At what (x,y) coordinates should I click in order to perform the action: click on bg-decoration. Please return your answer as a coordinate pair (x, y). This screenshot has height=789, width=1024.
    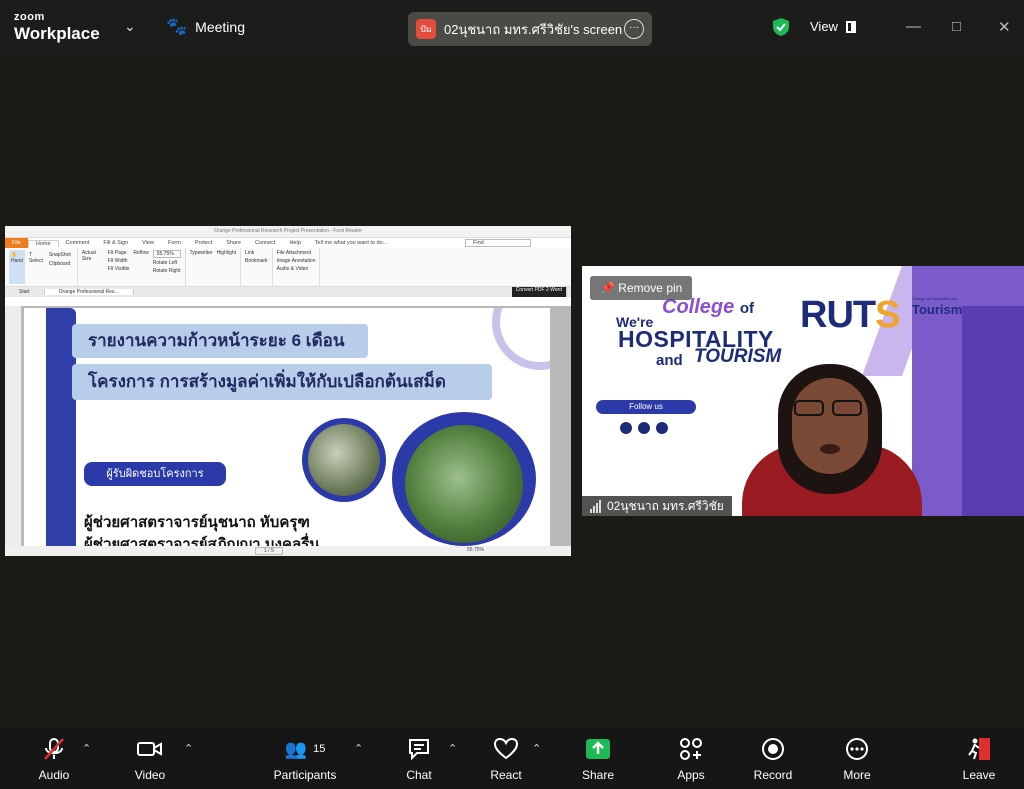
    Looking at the image, I should click on (993, 411).